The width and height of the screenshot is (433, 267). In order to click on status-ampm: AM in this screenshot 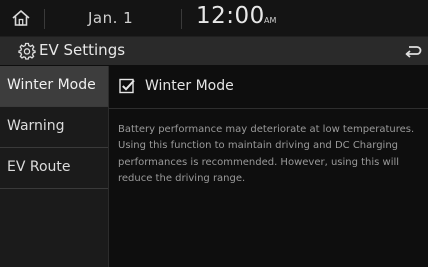, I will do `click(270, 20)`.